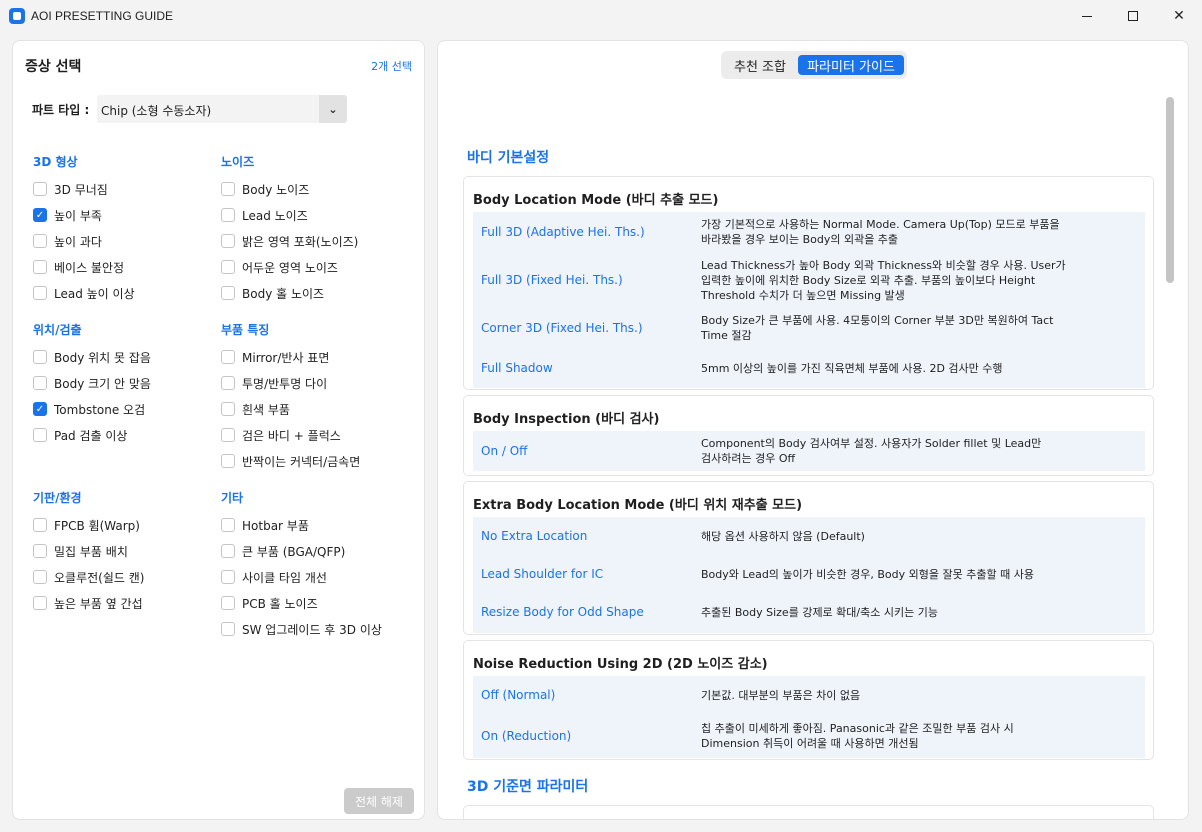 This screenshot has height=832, width=1202. What do you see at coordinates (265, 525) in the screenshot?
I see `symptom-checkbox: Hotbar 부품` at bounding box center [265, 525].